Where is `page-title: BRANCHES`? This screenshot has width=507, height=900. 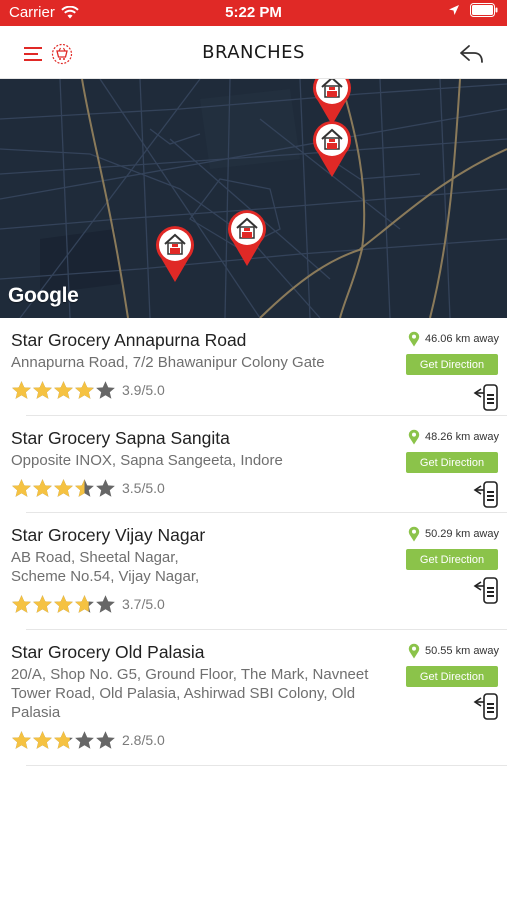 page-title: BRANCHES is located at coordinates (253, 52).